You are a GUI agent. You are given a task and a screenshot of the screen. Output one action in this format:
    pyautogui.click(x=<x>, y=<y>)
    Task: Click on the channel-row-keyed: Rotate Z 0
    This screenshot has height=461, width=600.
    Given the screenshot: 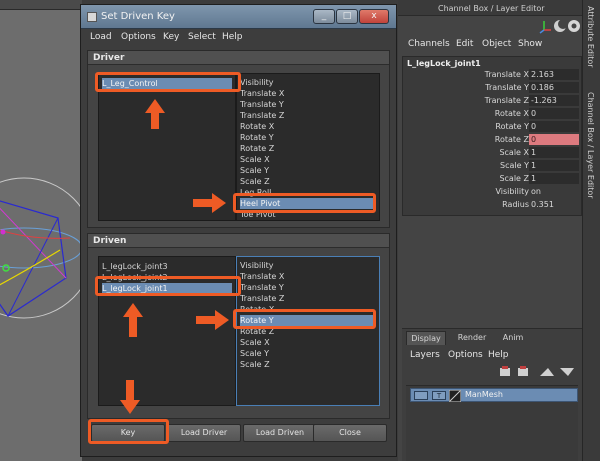 What is the action you would take?
    pyautogui.click(x=493, y=140)
    